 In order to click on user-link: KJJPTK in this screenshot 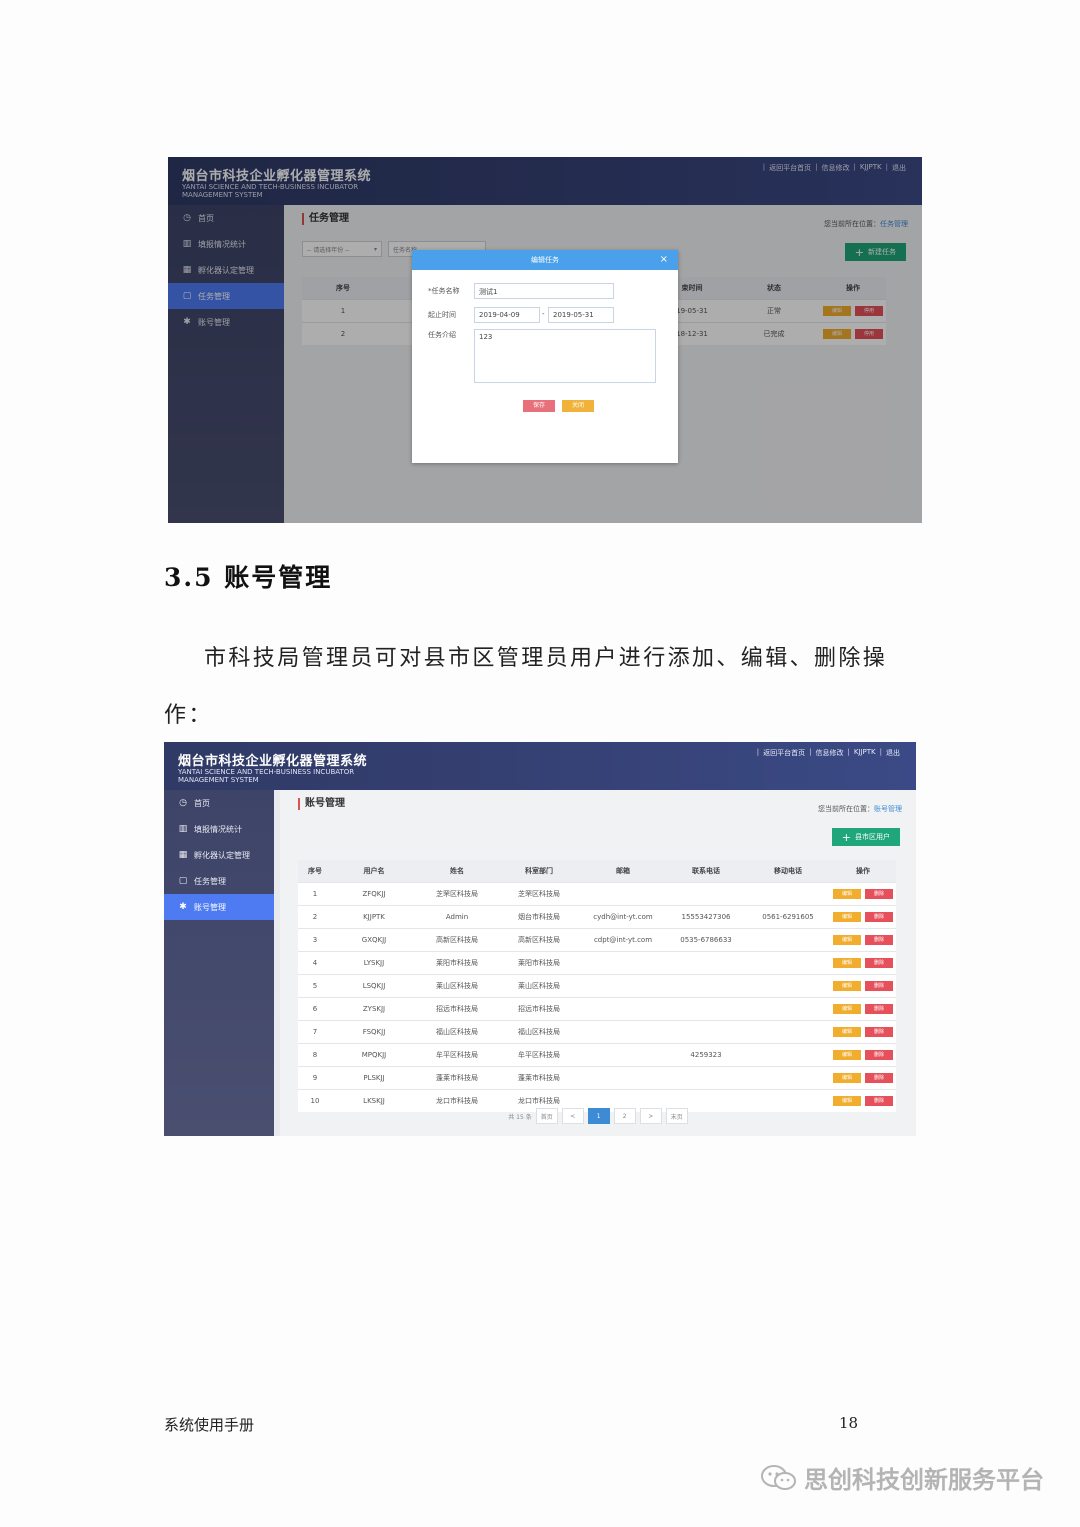, I will do `click(865, 753)`.